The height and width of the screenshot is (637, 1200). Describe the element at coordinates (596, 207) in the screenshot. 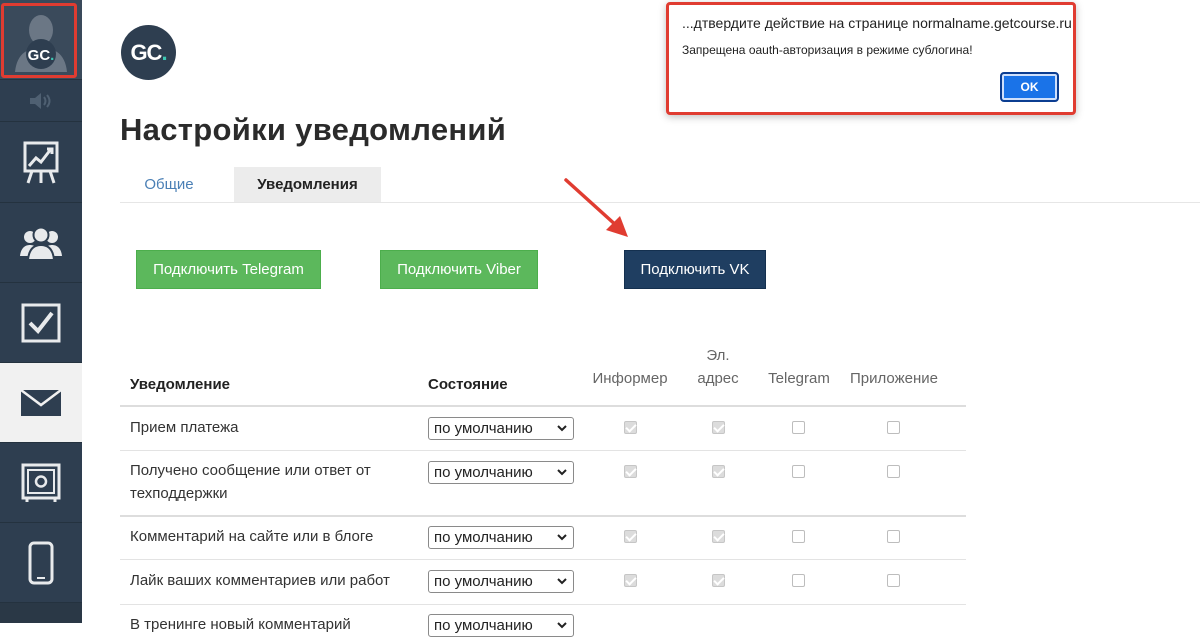

I see `annotation-arrow-icon` at that location.